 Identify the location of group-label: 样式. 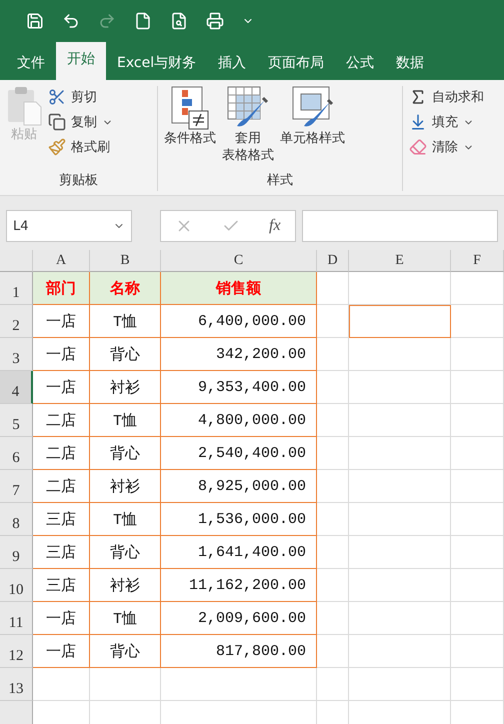
(280, 181).